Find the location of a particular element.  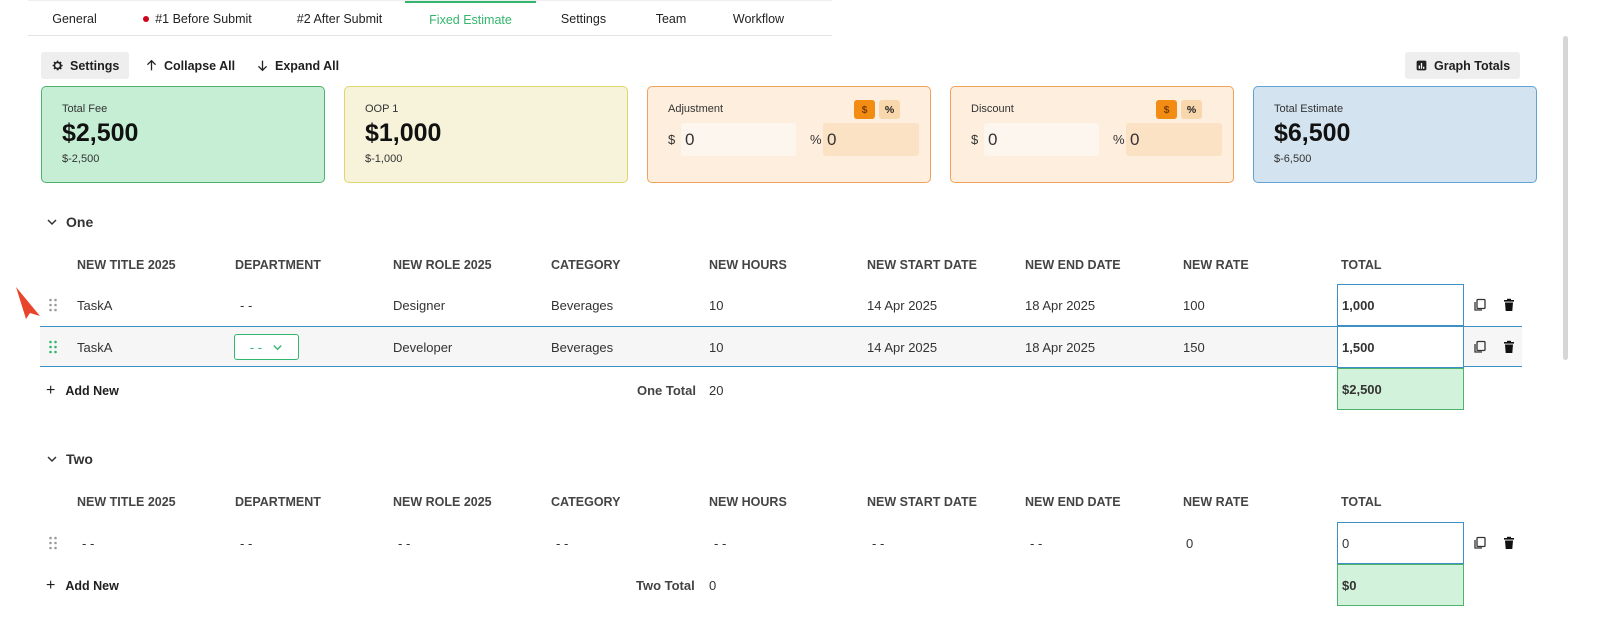

cell-end-date: - - is located at coordinates (1036, 543).